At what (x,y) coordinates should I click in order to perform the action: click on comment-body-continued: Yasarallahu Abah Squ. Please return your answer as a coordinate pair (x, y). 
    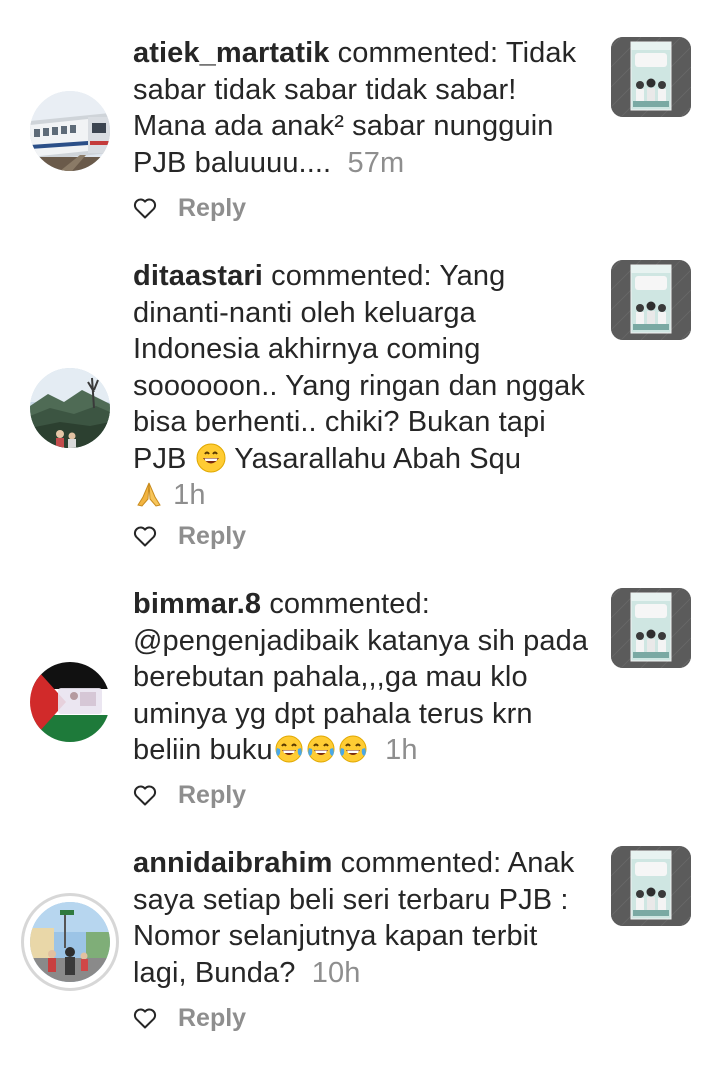
    Looking at the image, I should click on (374, 458).